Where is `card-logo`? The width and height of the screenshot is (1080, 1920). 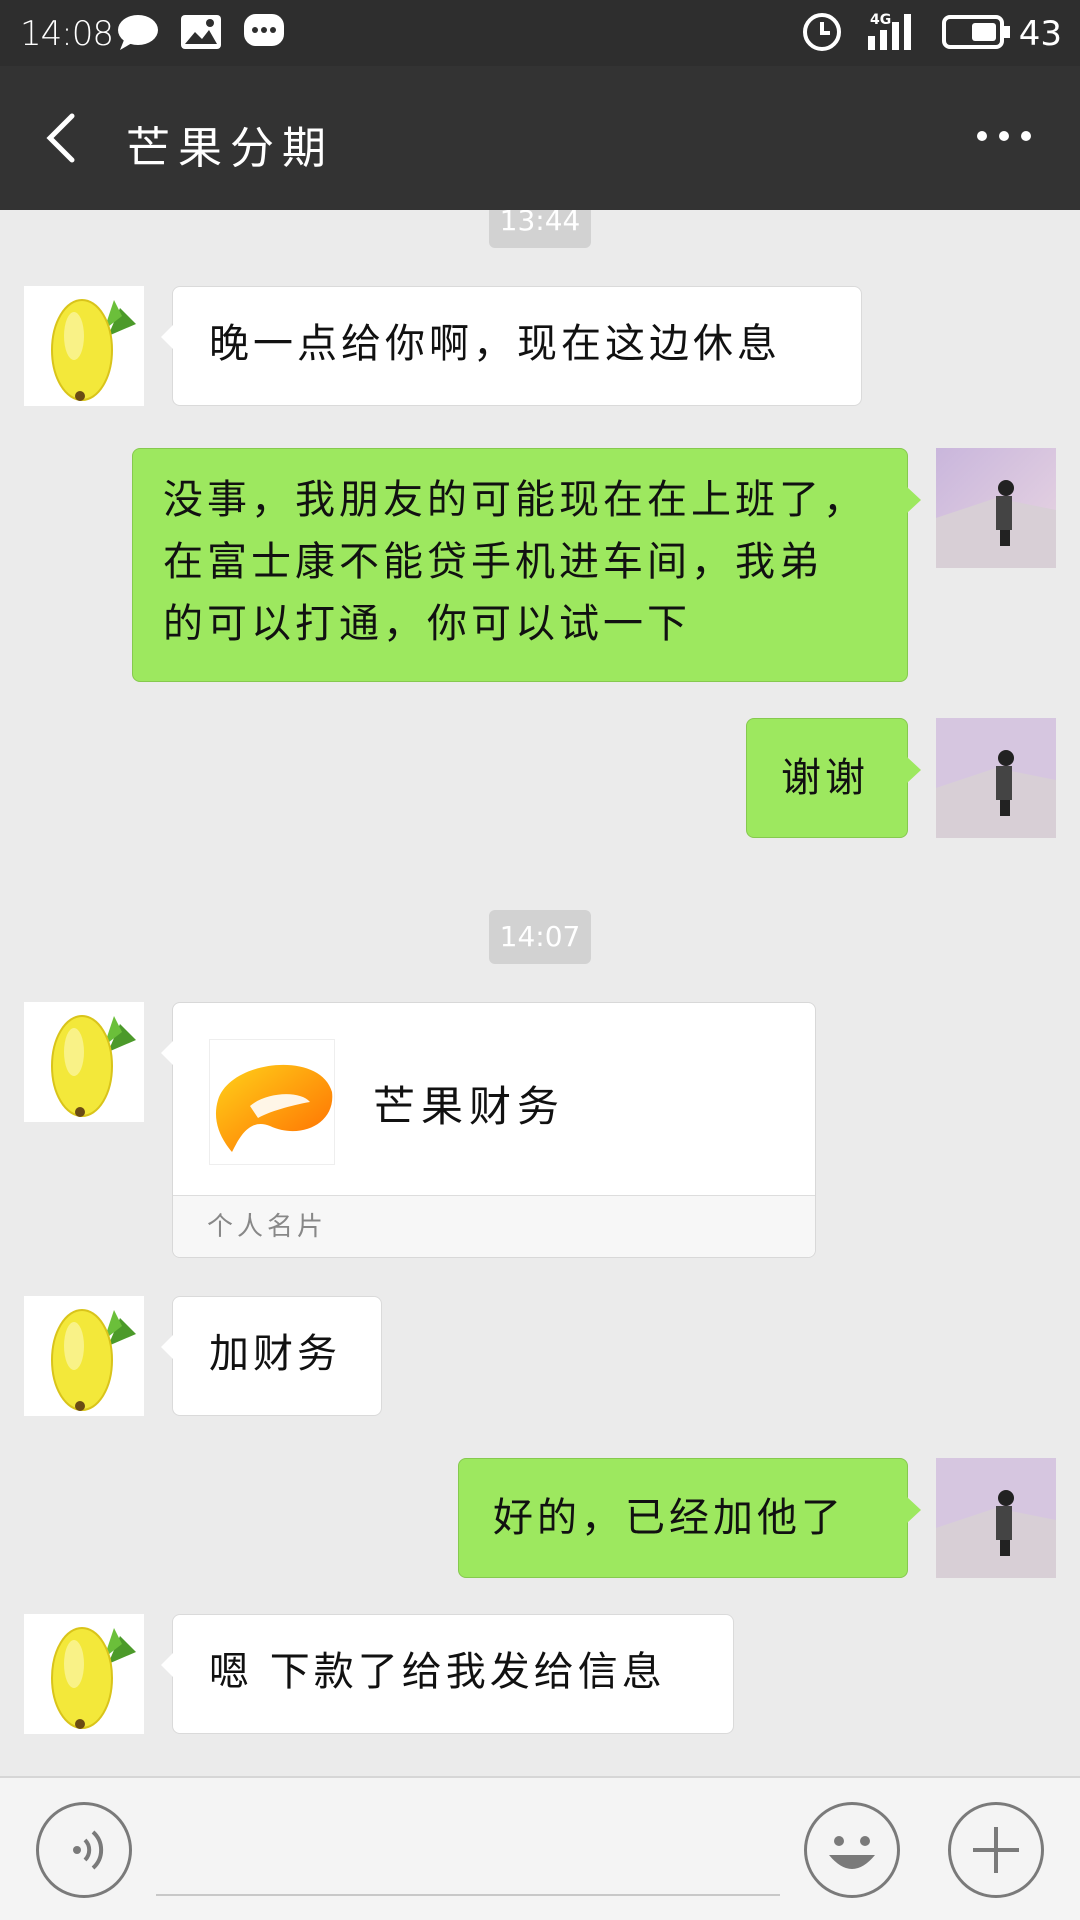
card-logo is located at coordinates (272, 1102).